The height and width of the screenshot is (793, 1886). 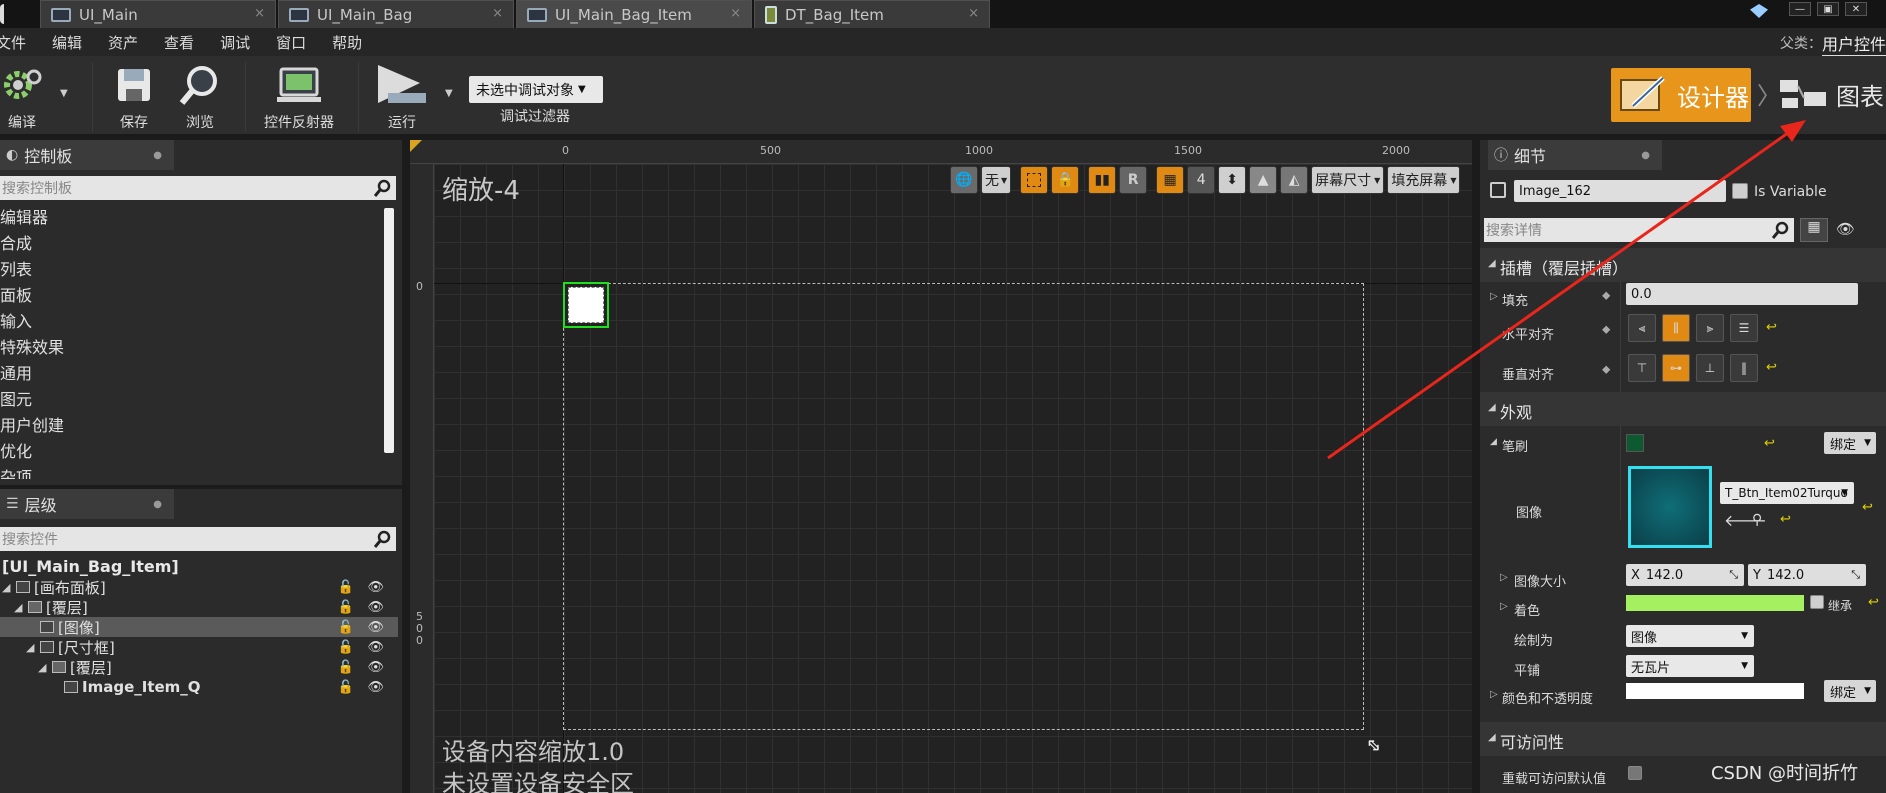 What do you see at coordinates (123, 42) in the screenshot?
I see `menu-asset: 资产` at bounding box center [123, 42].